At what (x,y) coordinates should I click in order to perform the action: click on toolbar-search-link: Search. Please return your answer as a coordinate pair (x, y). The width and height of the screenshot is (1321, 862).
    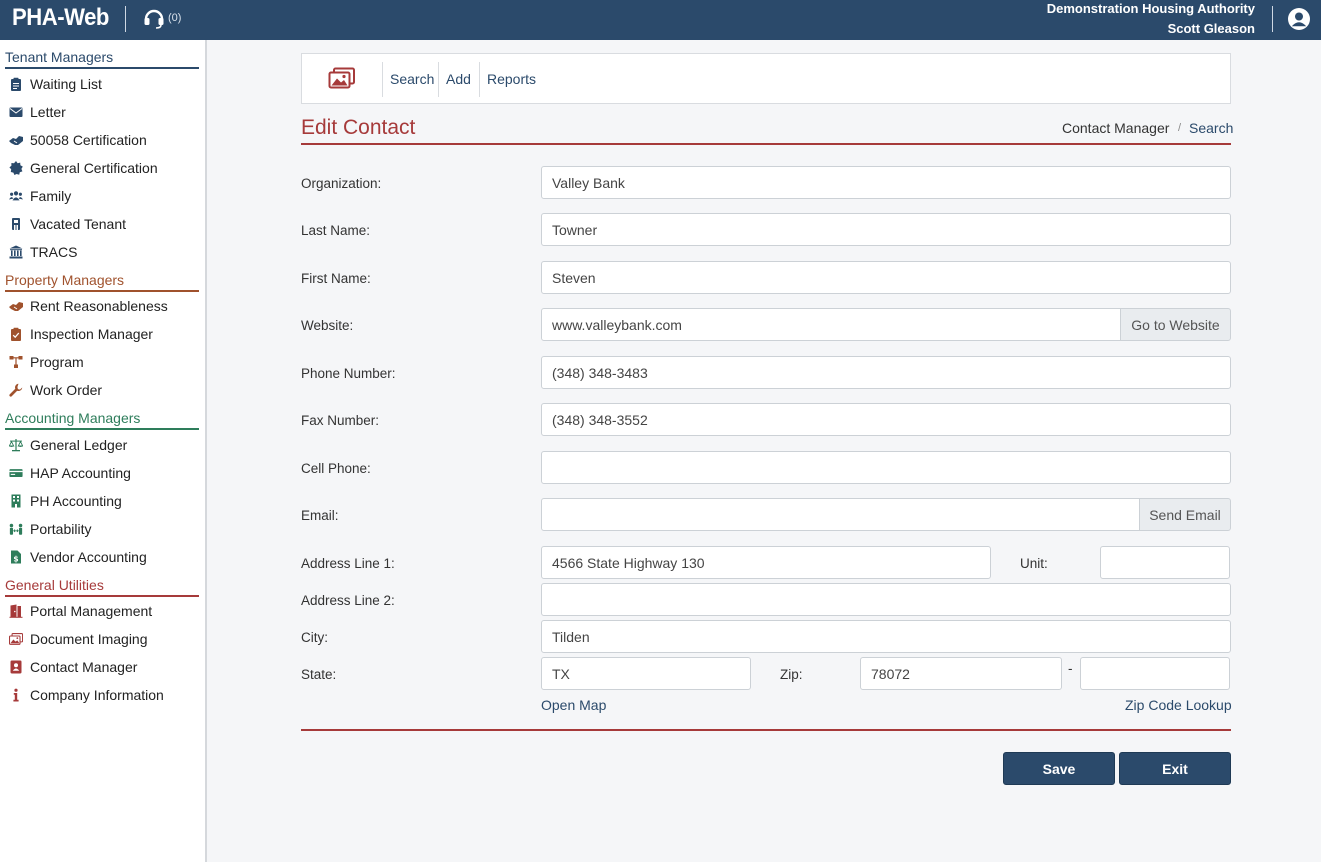
    Looking at the image, I should click on (412, 79).